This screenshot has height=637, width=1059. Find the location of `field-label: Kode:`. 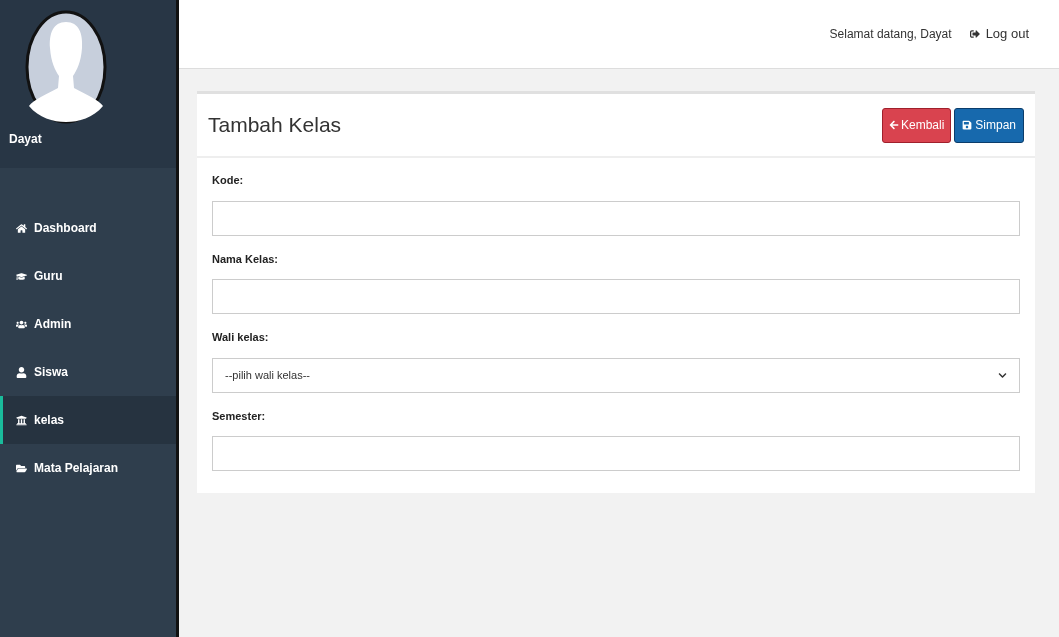

field-label: Kode: is located at coordinates (228, 180).